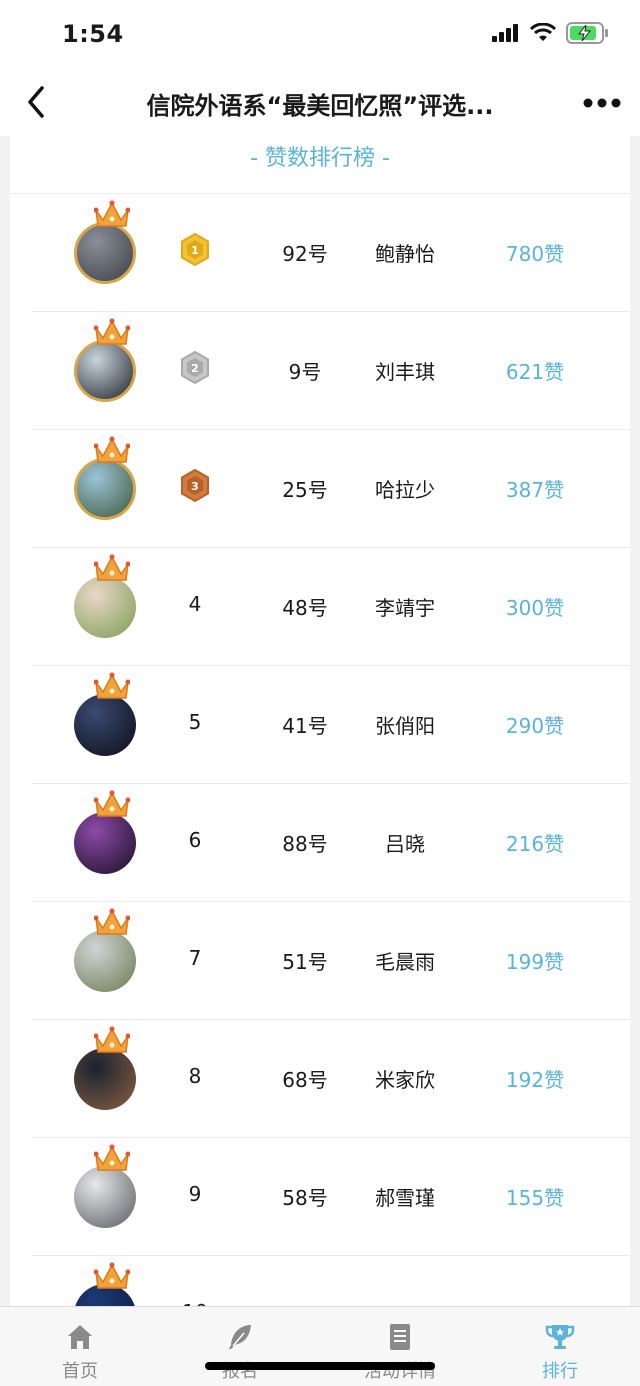  I want to click on rank-number: 9, so click(195, 1194).